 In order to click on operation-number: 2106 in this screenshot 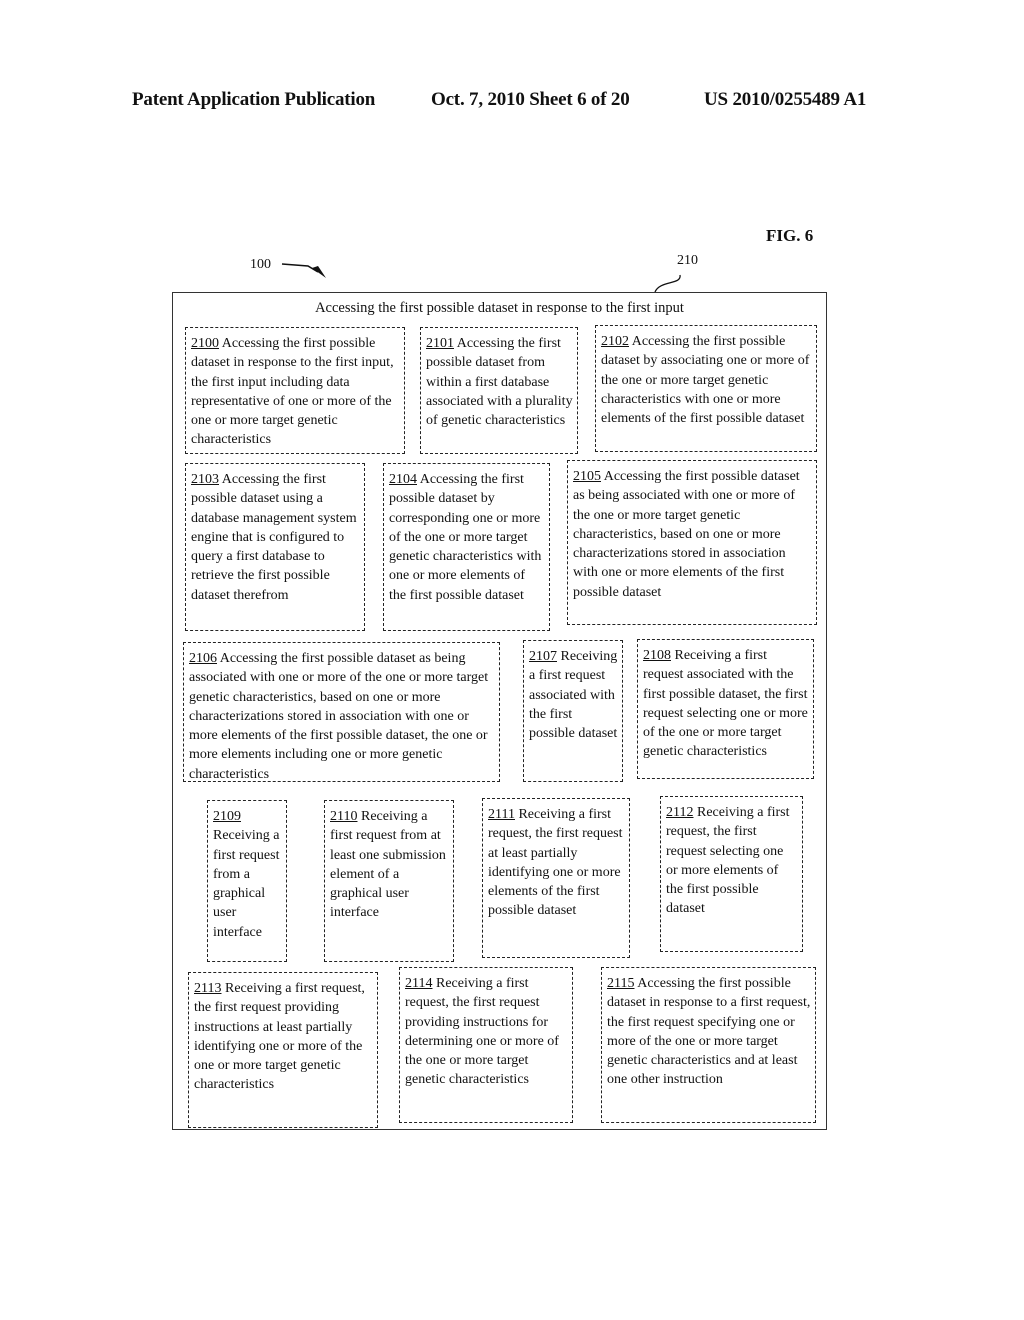, I will do `click(203, 658)`.